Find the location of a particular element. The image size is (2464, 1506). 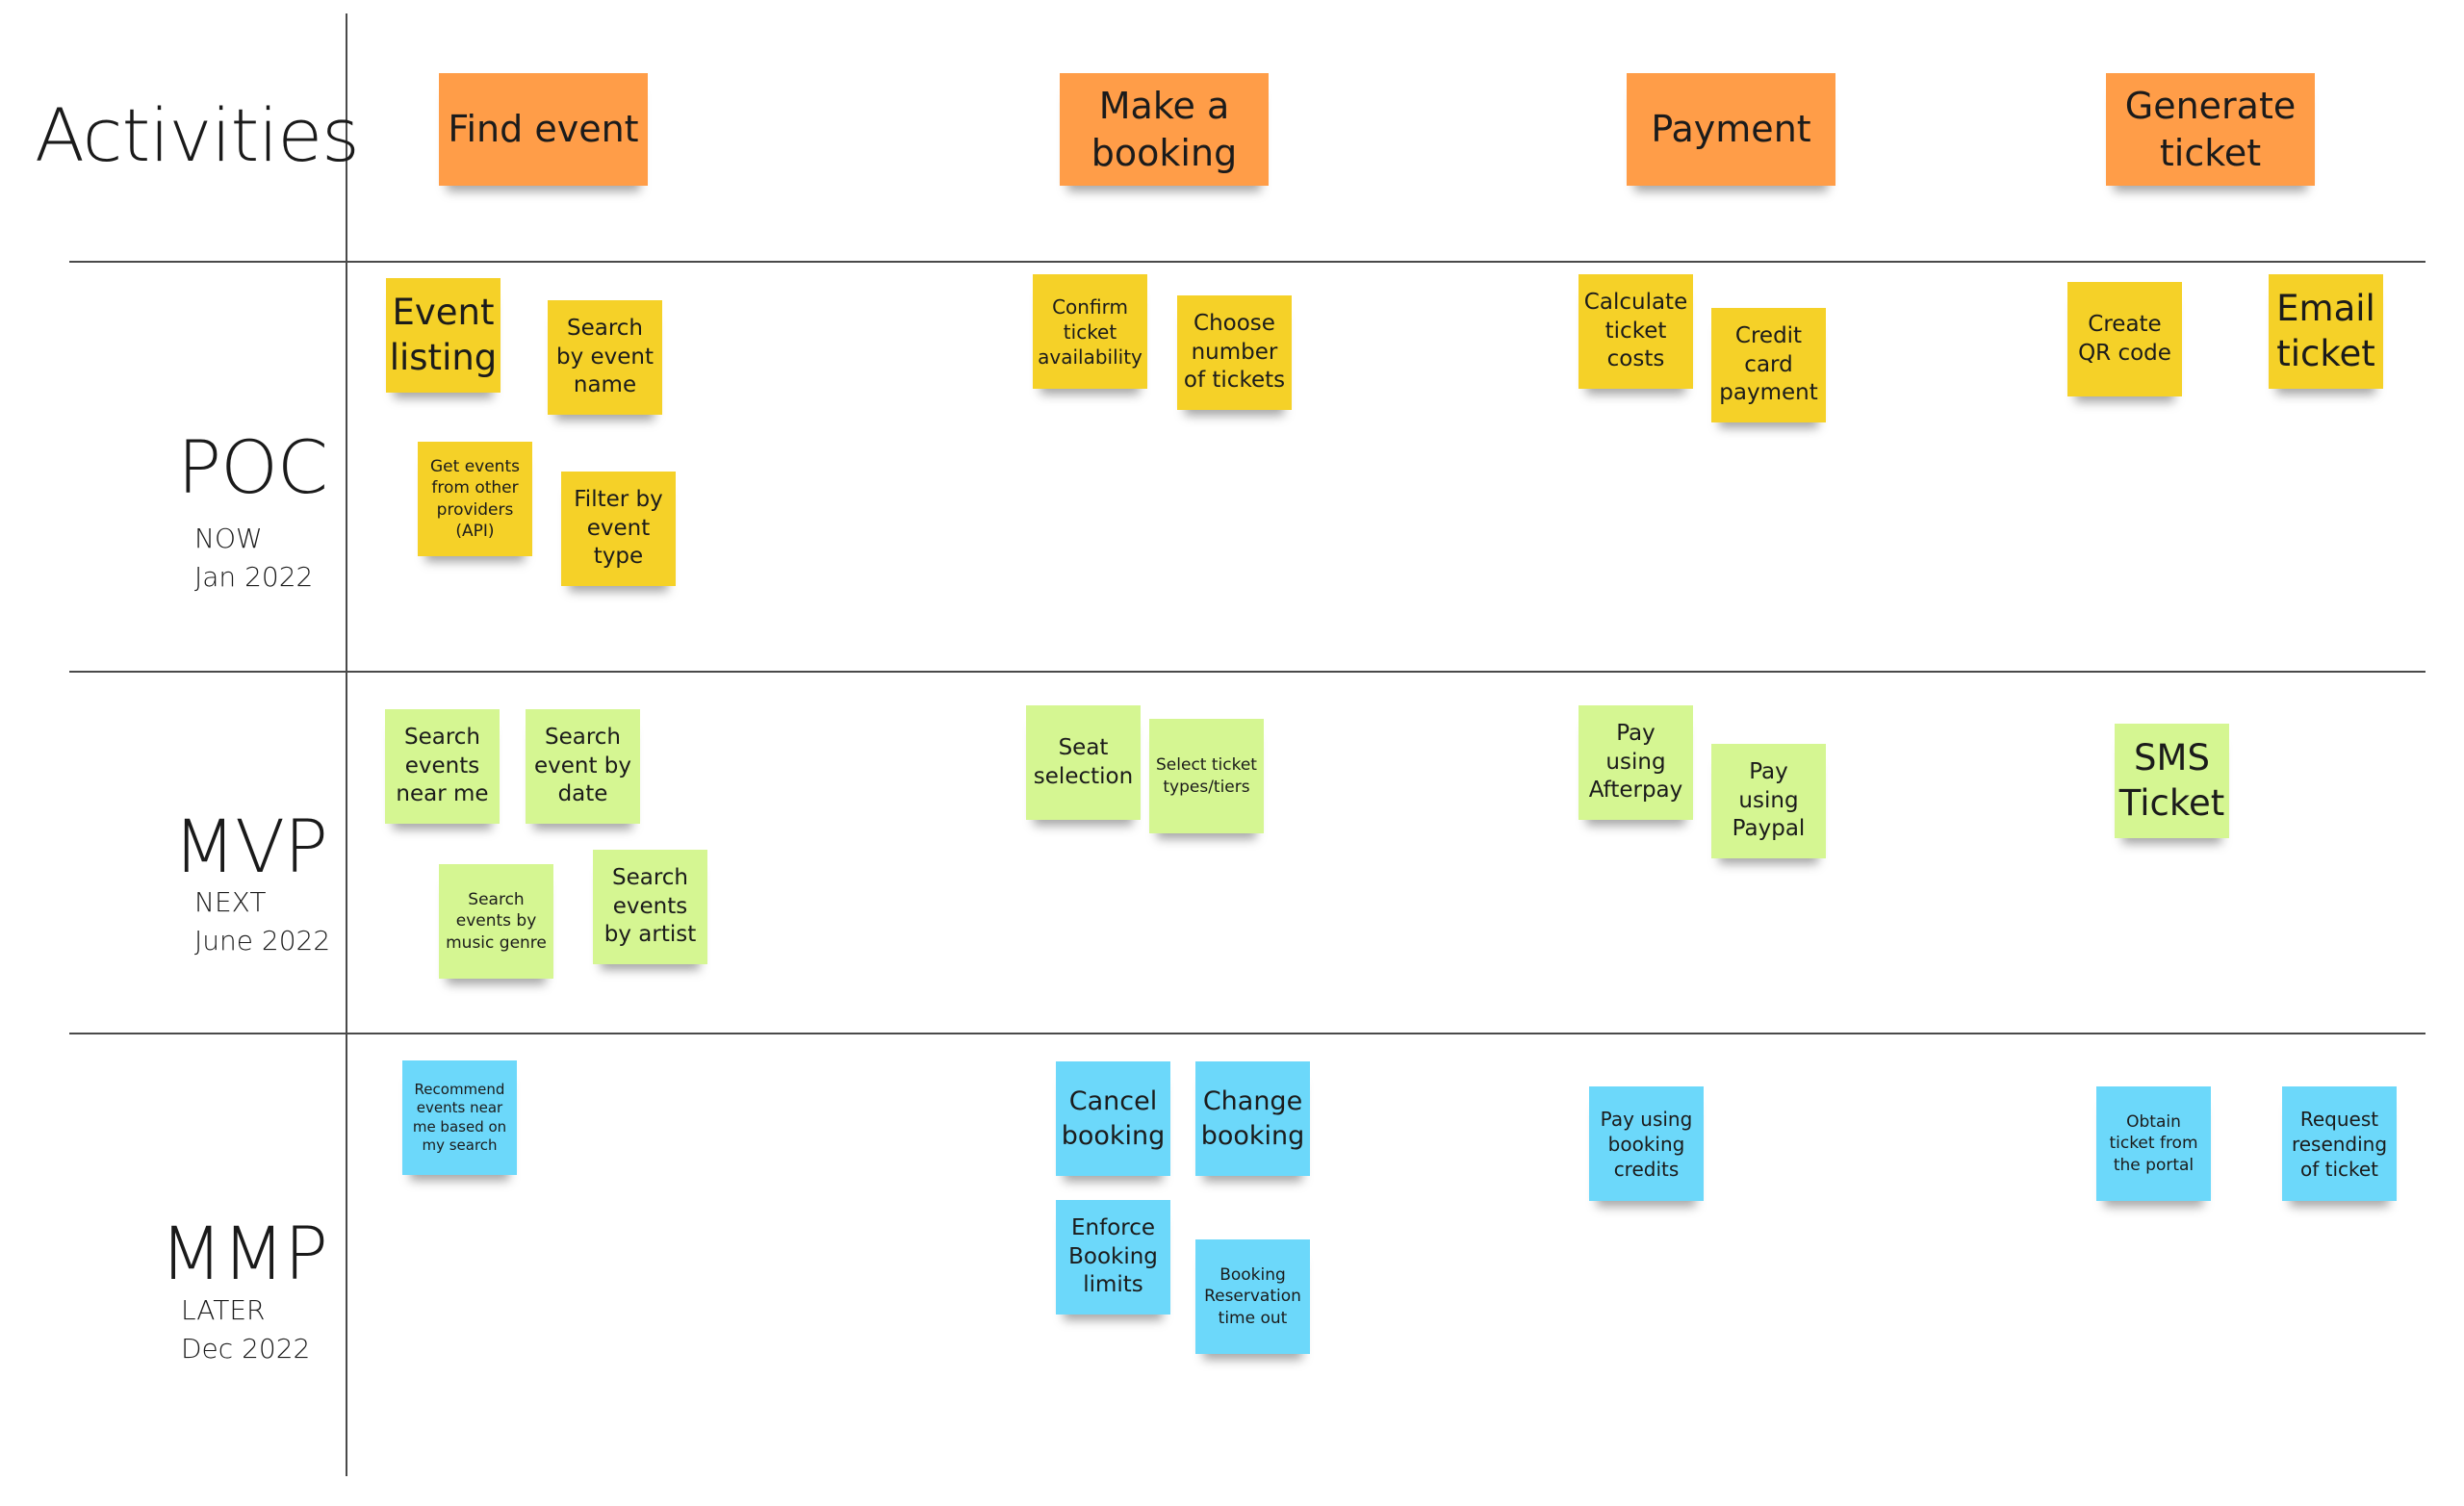

release-label-poc: POC is located at coordinates (252, 467).